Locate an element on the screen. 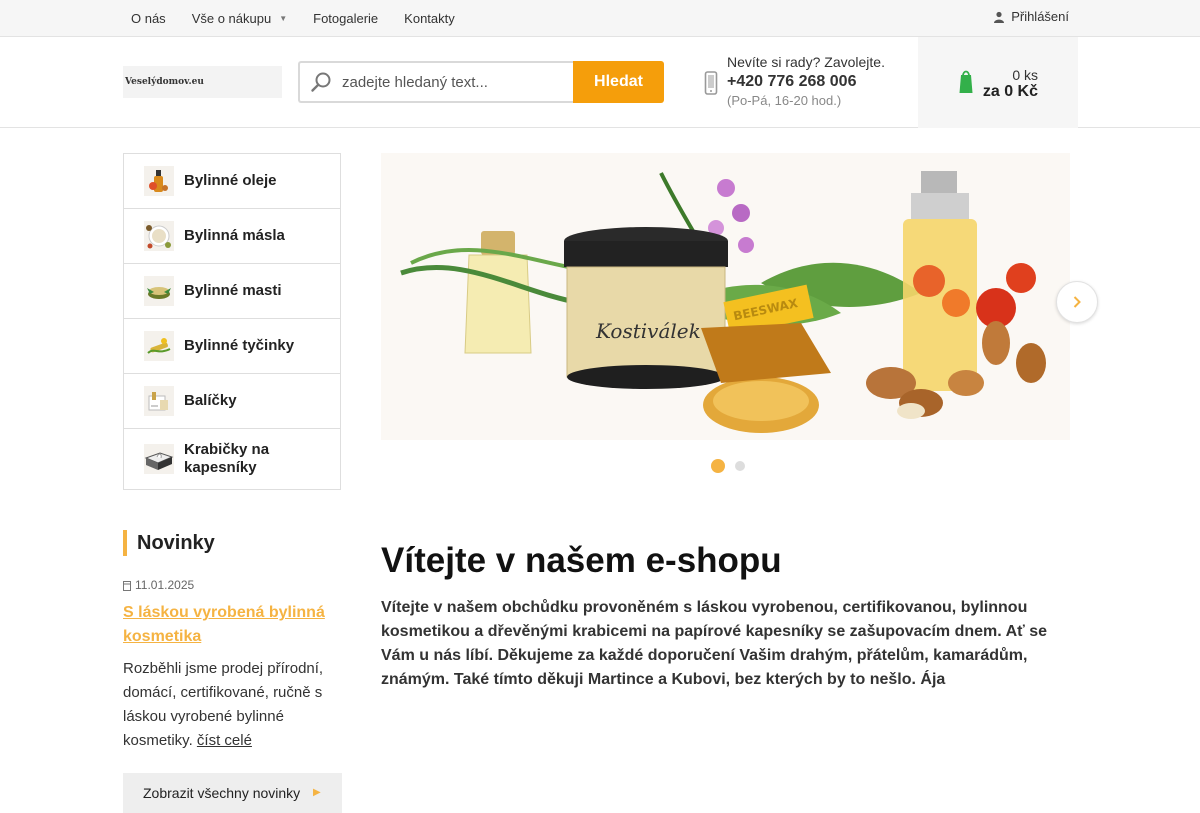 Image resolution: width=1200 pixels, height=813 pixels. ointment-icon is located at coordinates (159, 291).